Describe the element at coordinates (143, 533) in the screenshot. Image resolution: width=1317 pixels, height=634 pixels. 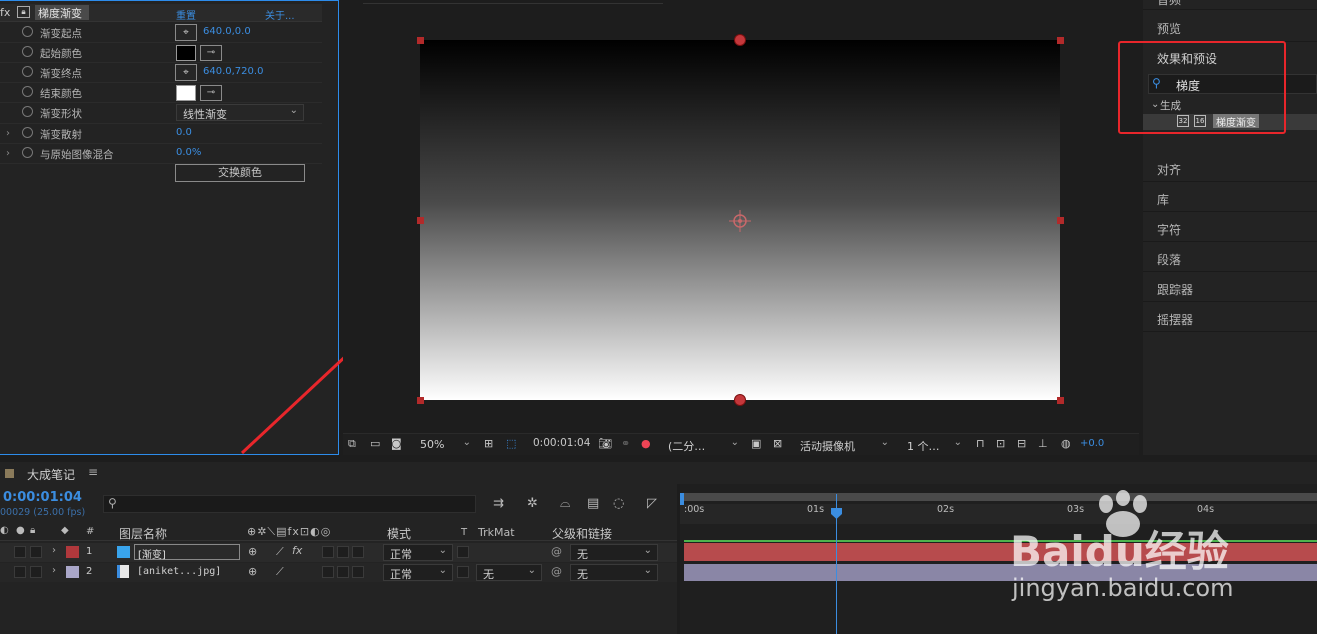
I see `col-layer-name: 图层名称` at that location.